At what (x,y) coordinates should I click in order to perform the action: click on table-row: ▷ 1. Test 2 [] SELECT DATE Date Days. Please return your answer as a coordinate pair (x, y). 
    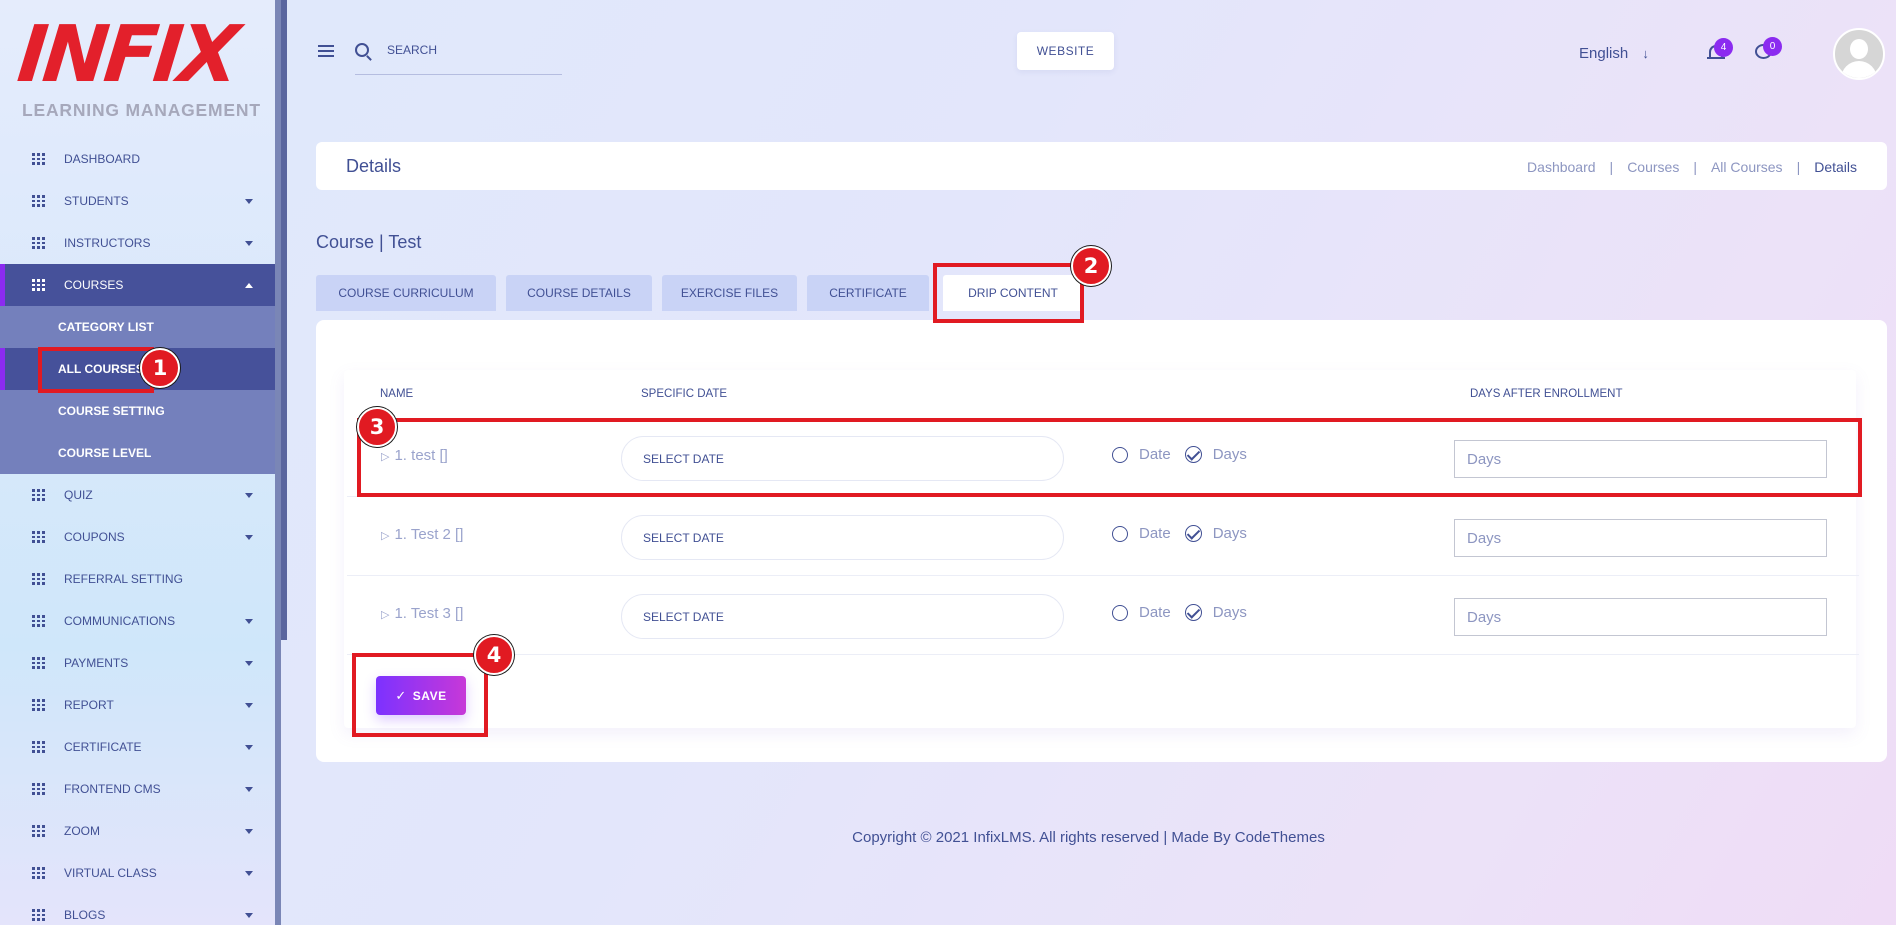
    Looking at the image, I should click on (1103, 536).